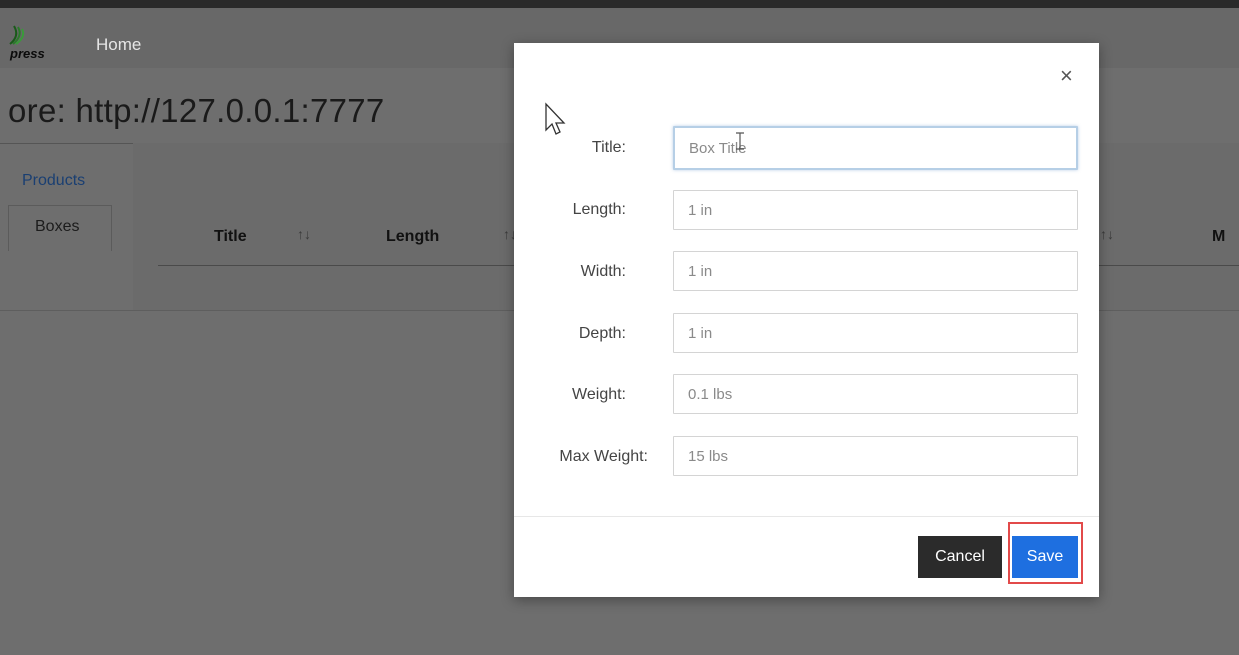 The image size is (1239, 655). Describe the element at coordinates (806, 516) in the screenshot. I see `modal-footer-divider` at that location.